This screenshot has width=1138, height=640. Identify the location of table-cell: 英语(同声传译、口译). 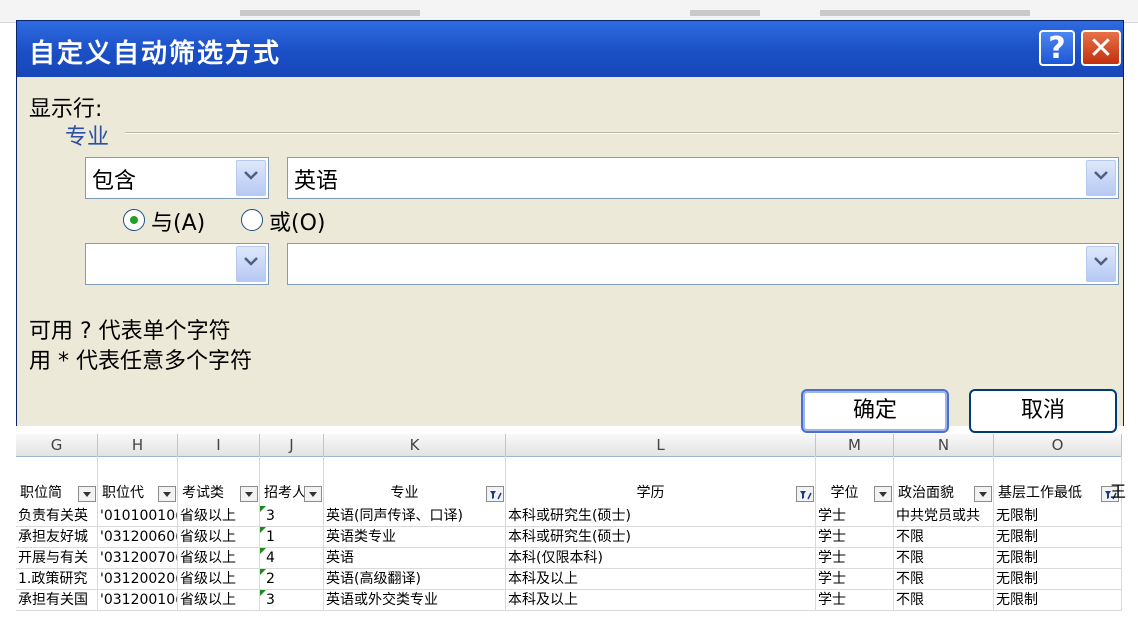
(415, 516).